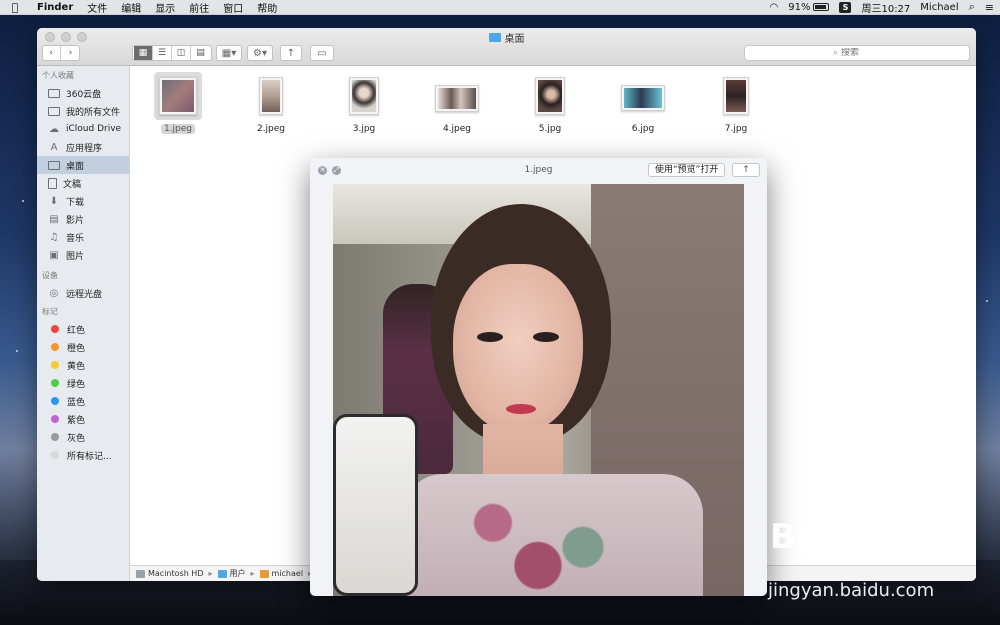 This screenshot has height=625, width=1000. I want to click on search-input, so click(861, 53).